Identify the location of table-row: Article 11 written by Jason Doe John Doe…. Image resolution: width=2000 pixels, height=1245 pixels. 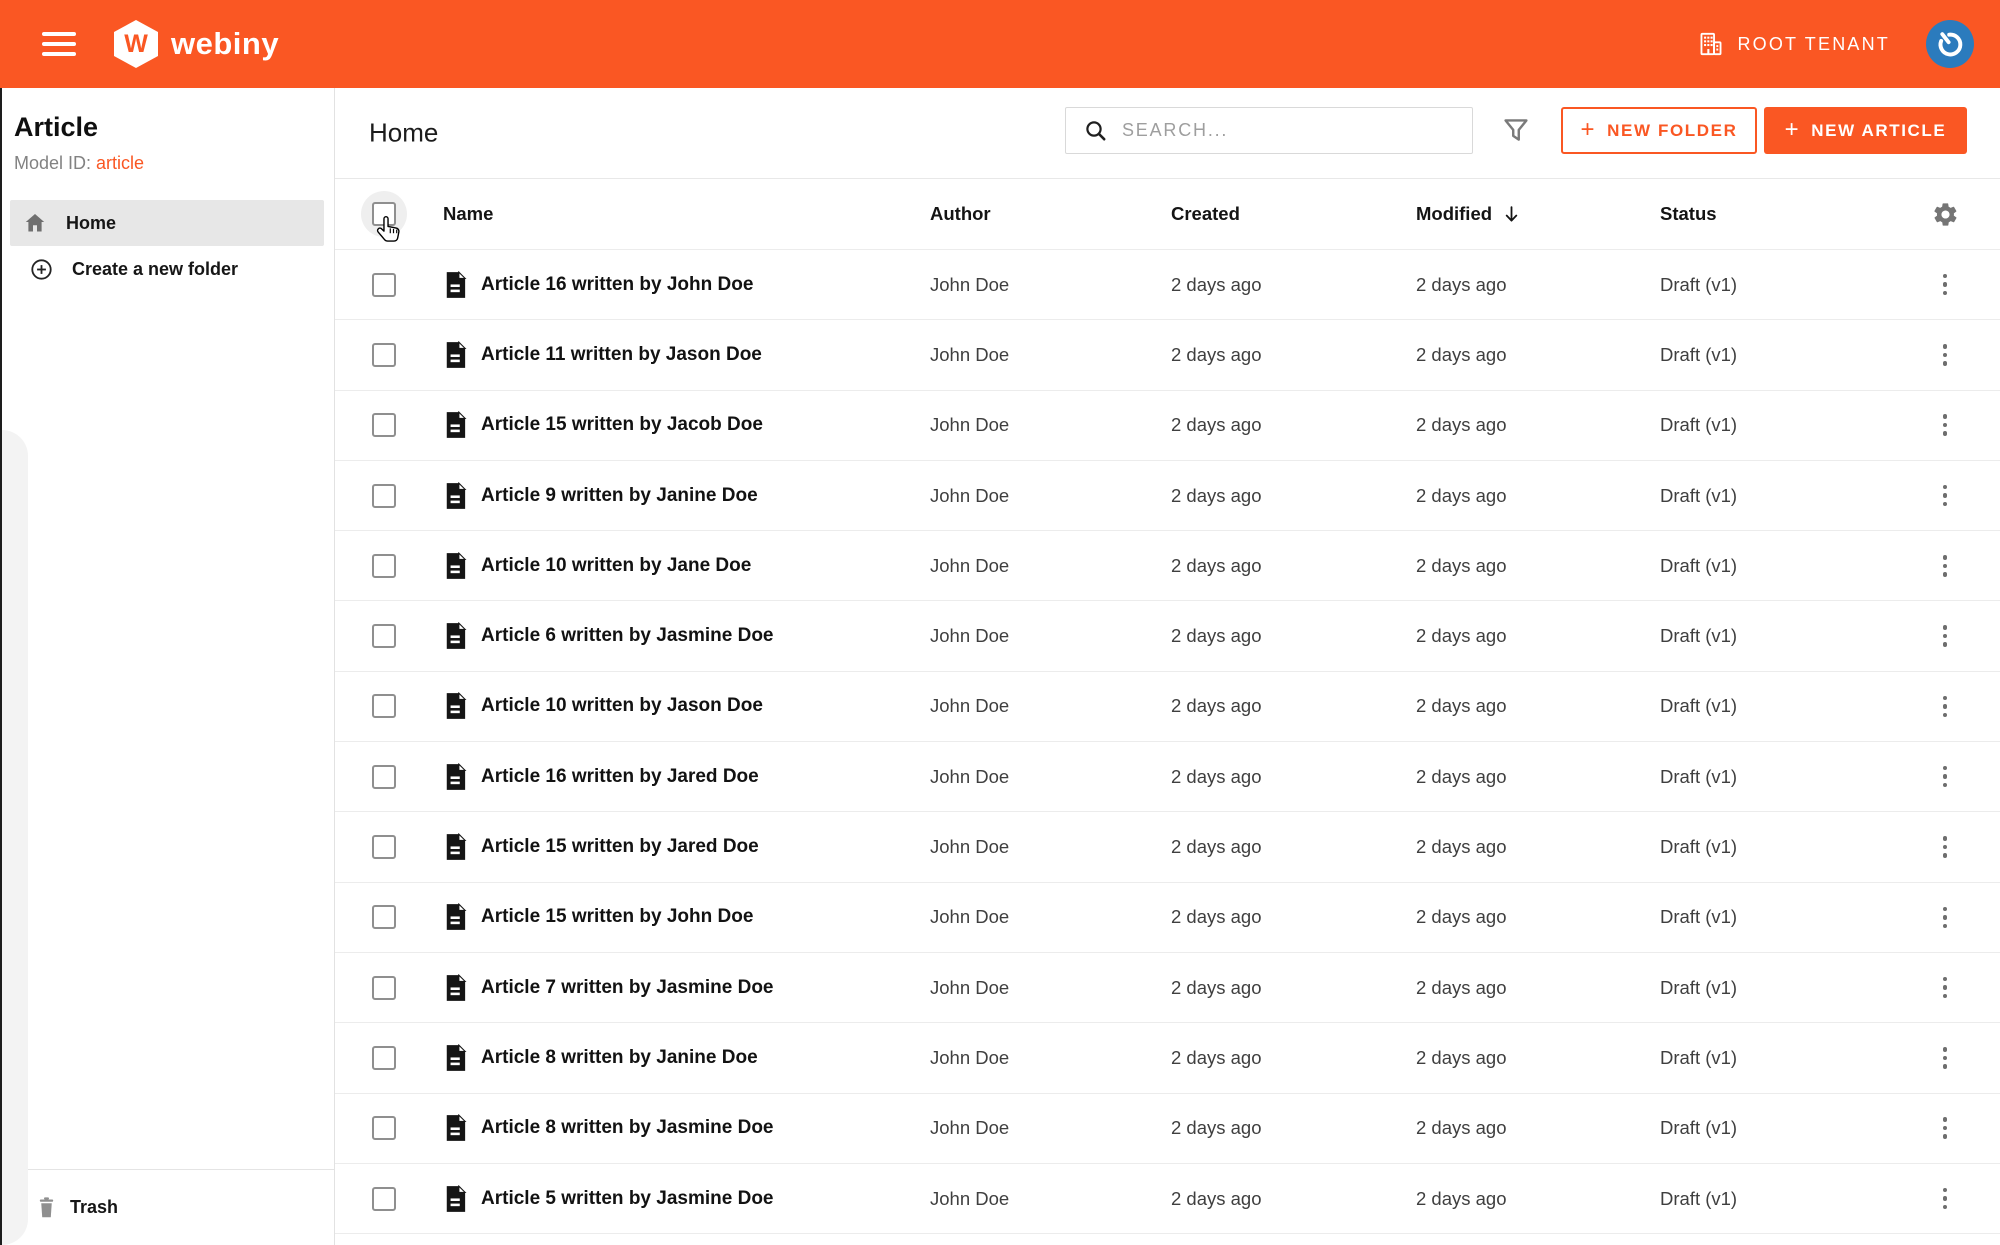
(1167, 355).